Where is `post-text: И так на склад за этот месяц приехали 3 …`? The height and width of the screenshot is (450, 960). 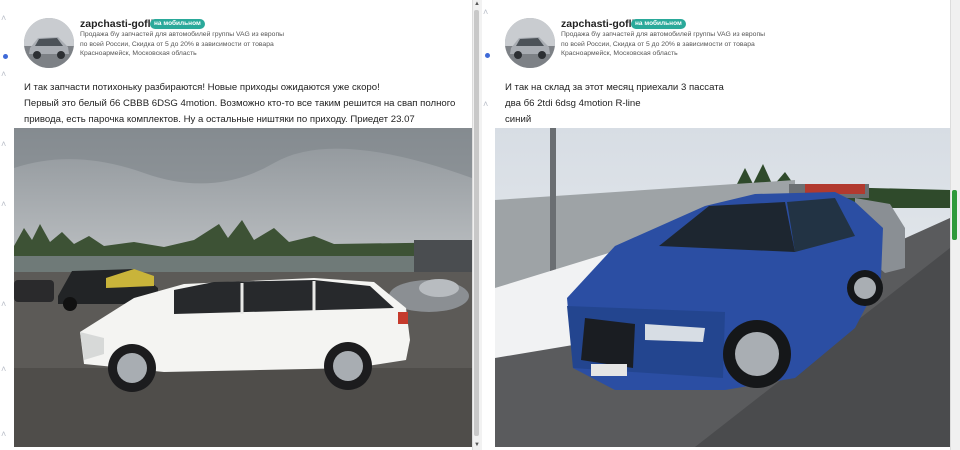
post-text: И так на склад за этот месяц приехали 3 … is located at coordinates (614, 104).